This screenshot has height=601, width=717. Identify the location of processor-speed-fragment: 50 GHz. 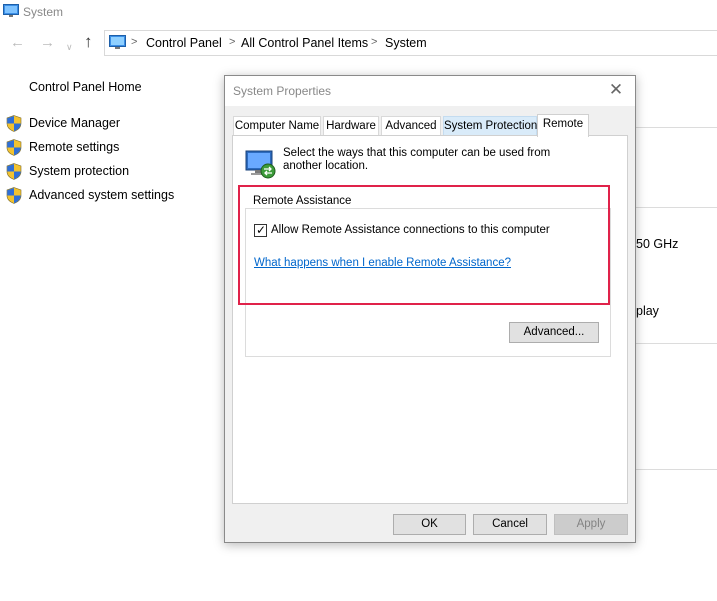
(657, 244).